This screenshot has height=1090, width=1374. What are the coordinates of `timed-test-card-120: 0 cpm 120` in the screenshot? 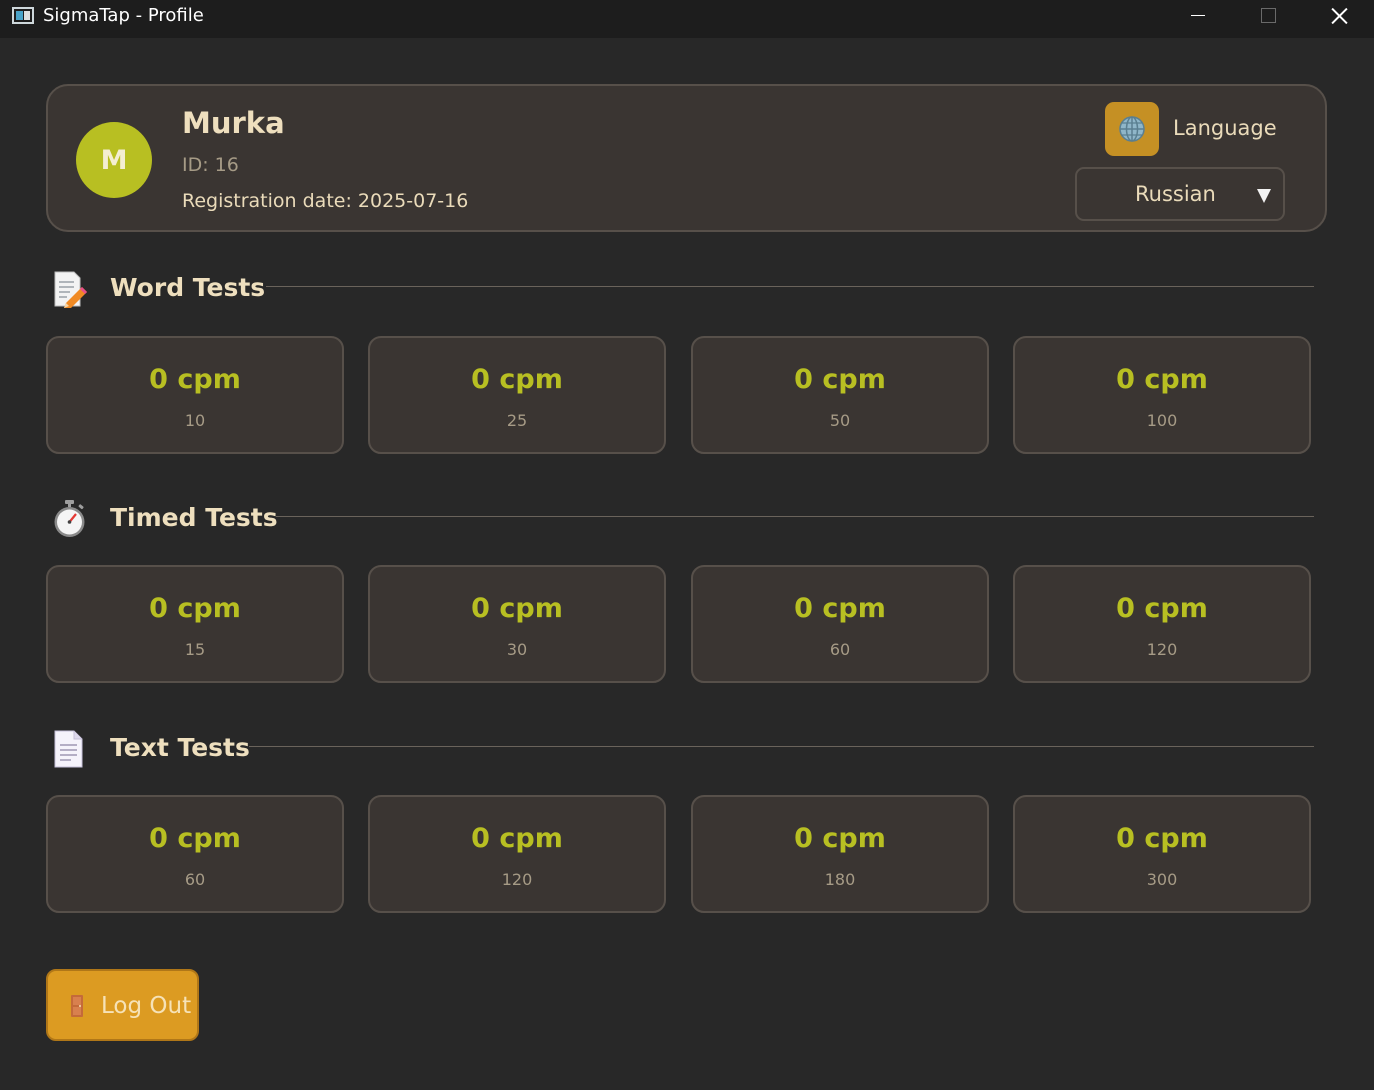 It's located at (1162, 624).